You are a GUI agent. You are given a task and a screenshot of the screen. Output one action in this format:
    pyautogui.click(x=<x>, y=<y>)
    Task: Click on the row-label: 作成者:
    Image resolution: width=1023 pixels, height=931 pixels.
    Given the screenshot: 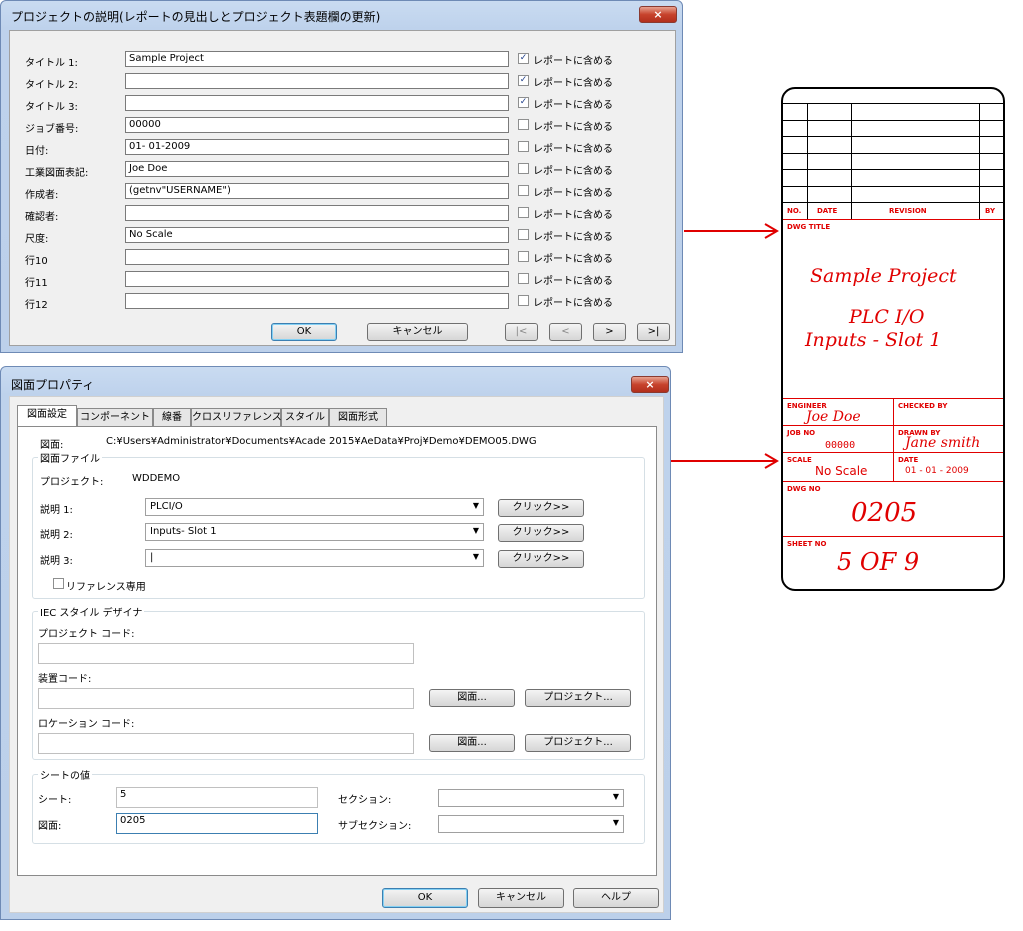 What is the action you would take?
    pyautogui.click(x=42, y=195)
    